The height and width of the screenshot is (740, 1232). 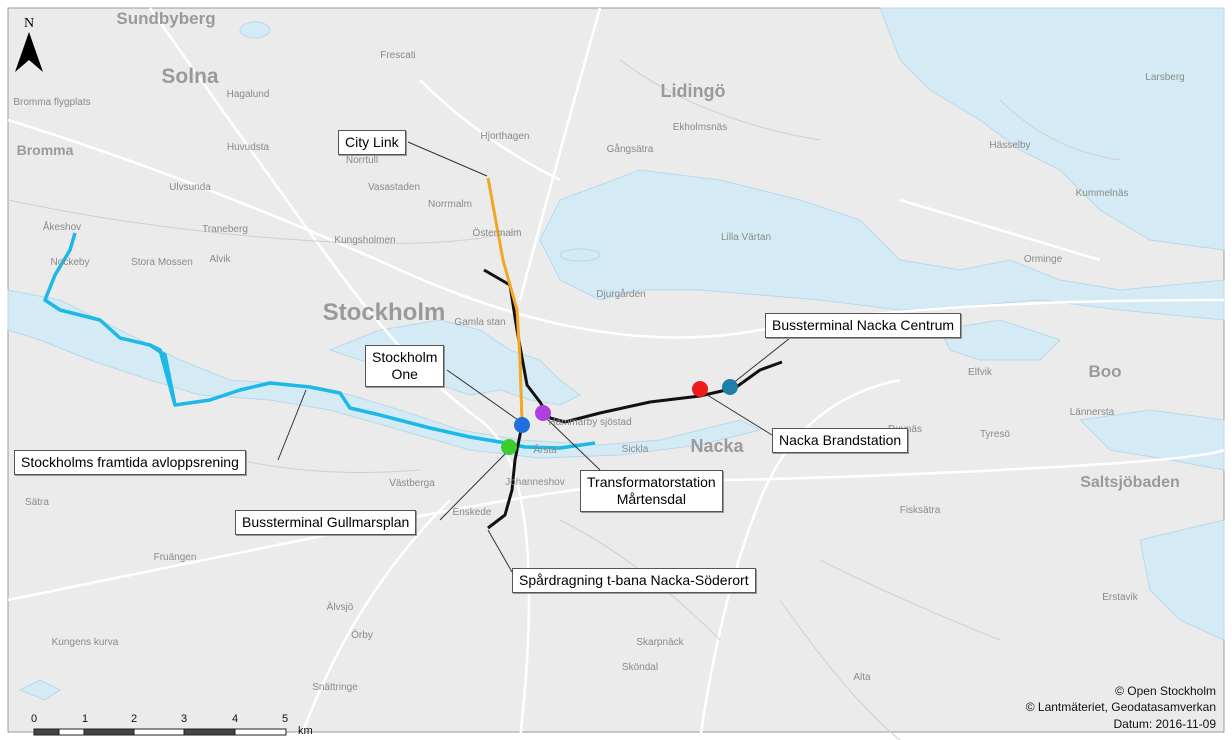 What do you see at coordinates (717, 446) in the screenshot?
I see `place-label: Nacka` at bounding box center [717, 446].